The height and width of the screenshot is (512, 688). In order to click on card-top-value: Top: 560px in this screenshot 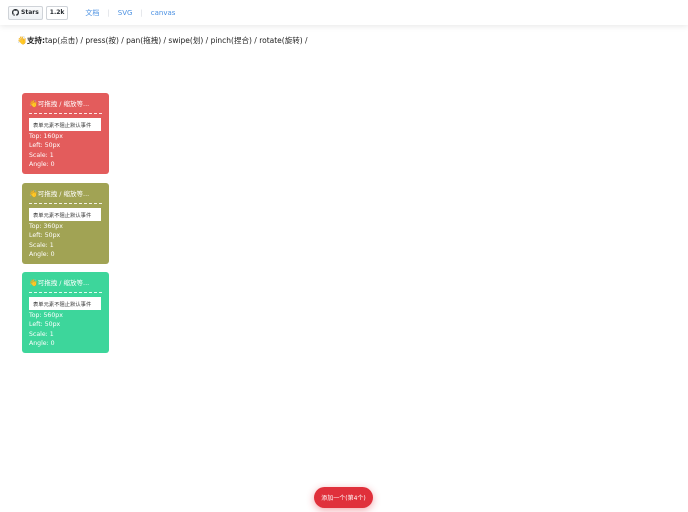, I will do `click(46, 315)`.